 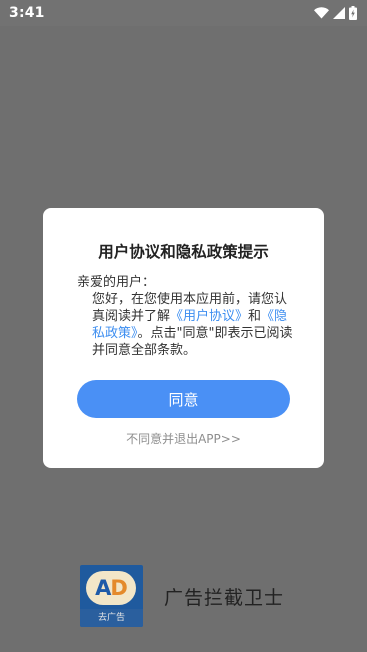 What do you see at coordinates (224, 597) in the screenshot?
I see `app-name: 广告拦截卫士` at bounding box center [224, 597].